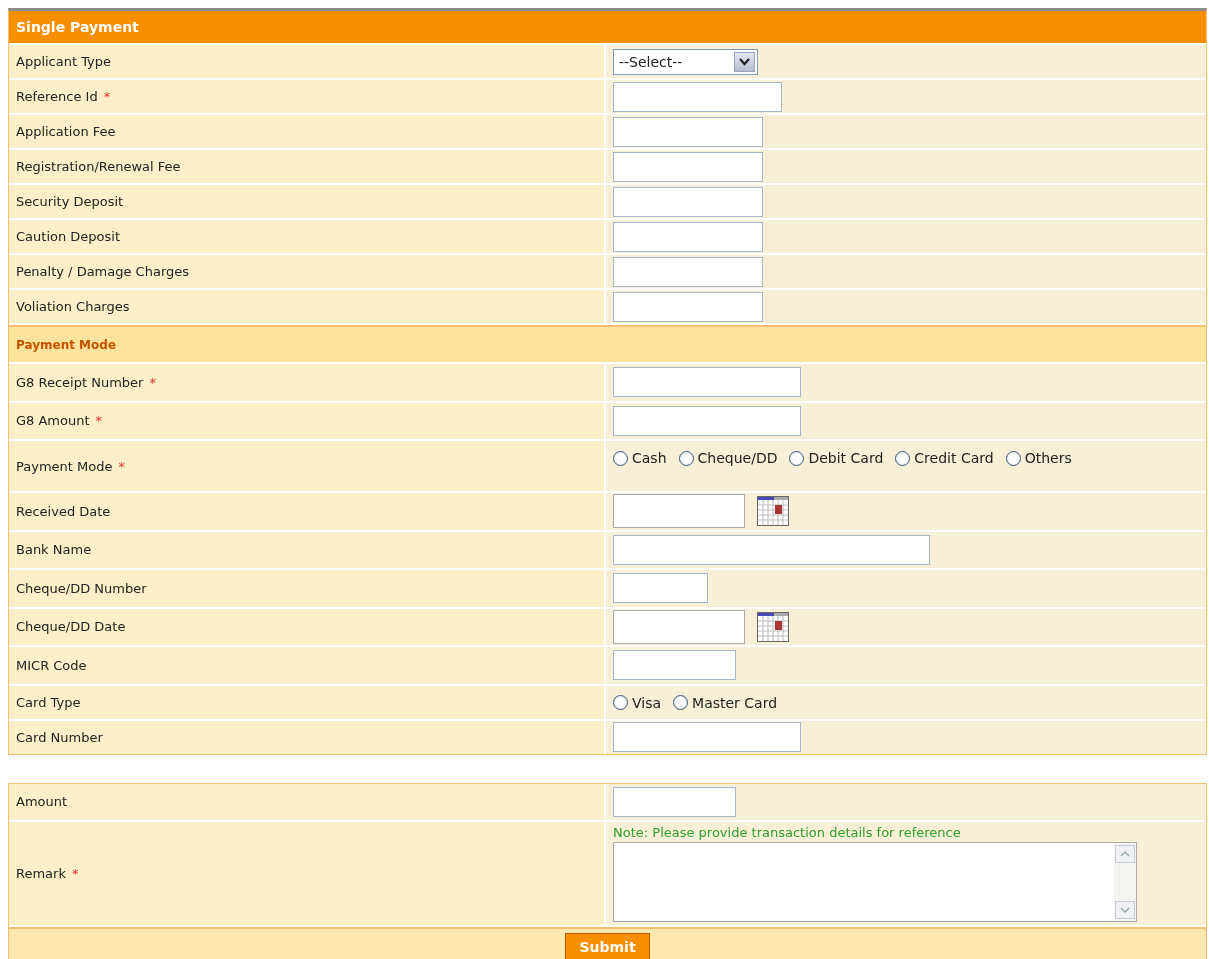 This screenshot has width=1209, height=959. Describe the element at coordinates (744, 61) in the screenshot. I see `dropdown-caret-icon` at that location.